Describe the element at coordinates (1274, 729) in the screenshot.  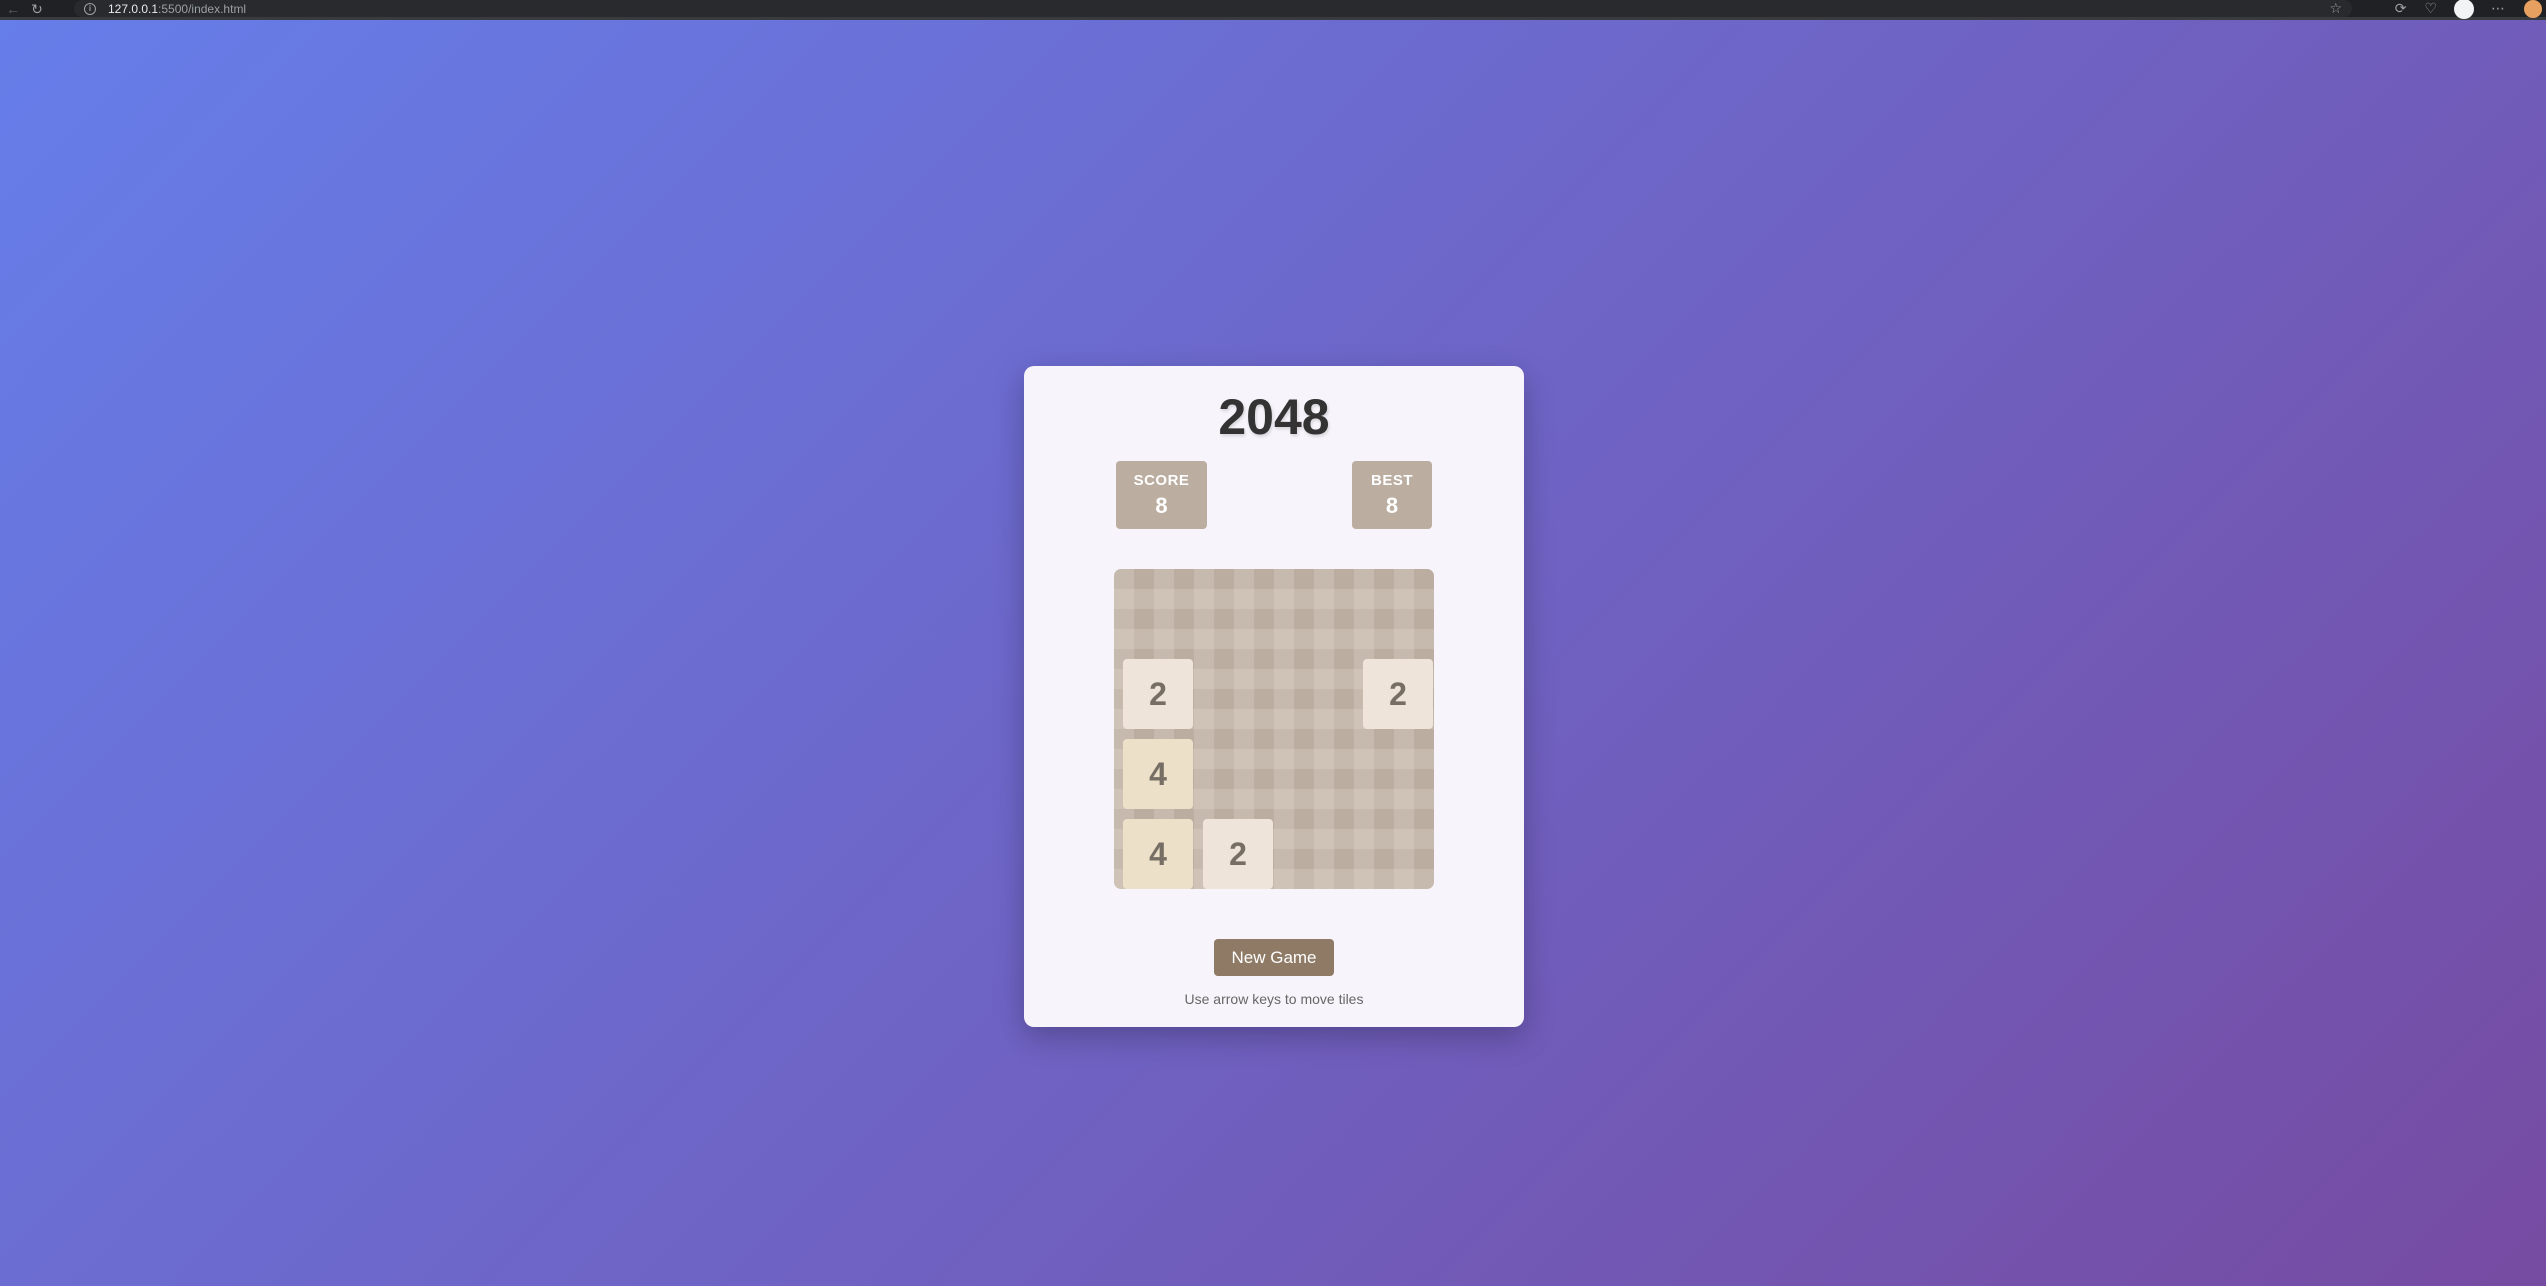
I see `game-board: 22442` at that location.